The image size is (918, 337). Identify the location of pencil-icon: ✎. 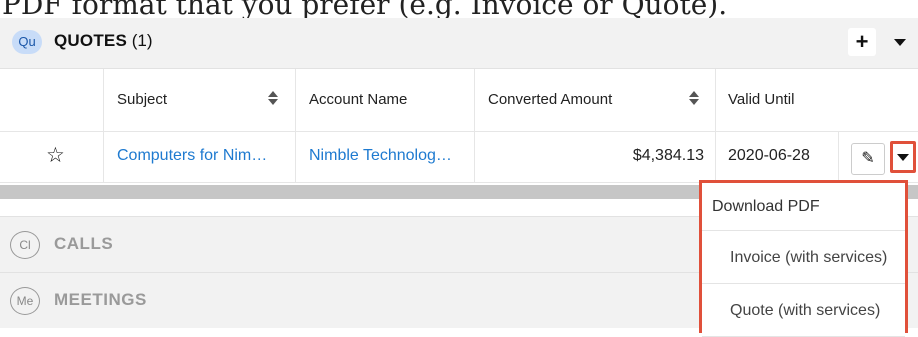
(868, 158).